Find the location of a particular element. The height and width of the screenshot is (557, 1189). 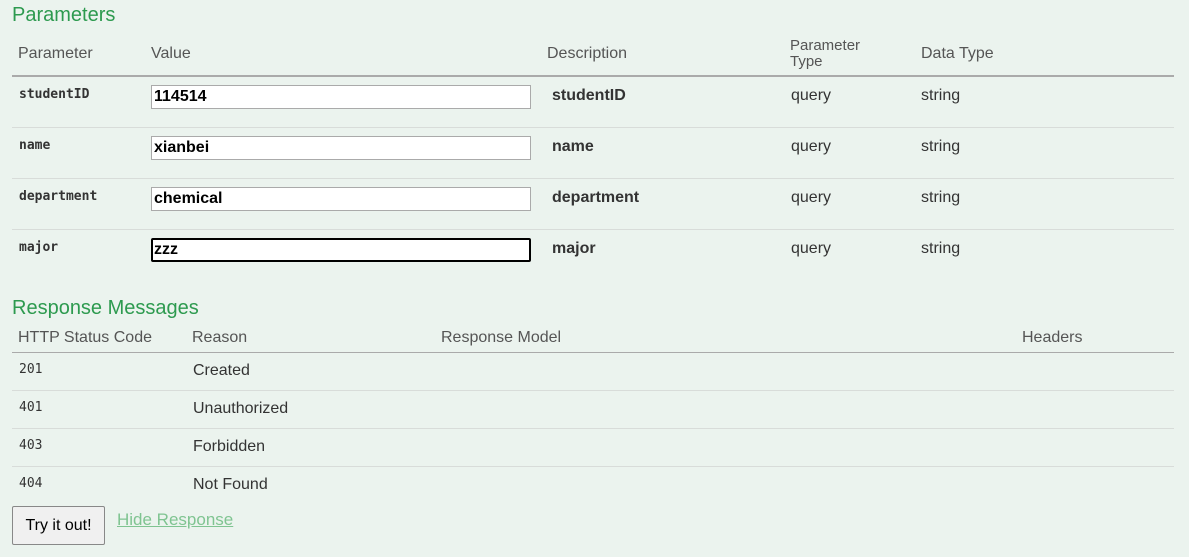

header-parameter-type-line1: Parameter is located at coordinates (825, 45).